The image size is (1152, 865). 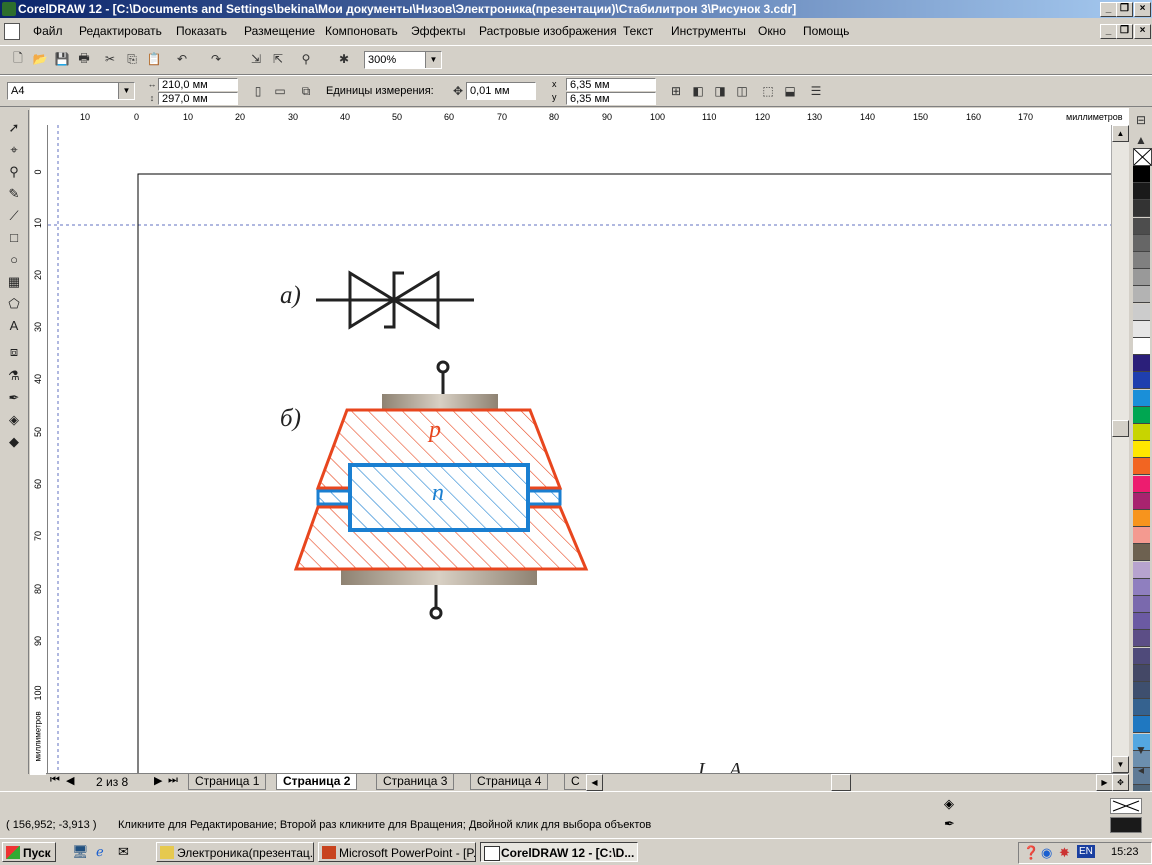 What do you see at coordinates (772, 31) in the screenshot?
I see `menu-window: Окно` at bounding box center [772, 31].